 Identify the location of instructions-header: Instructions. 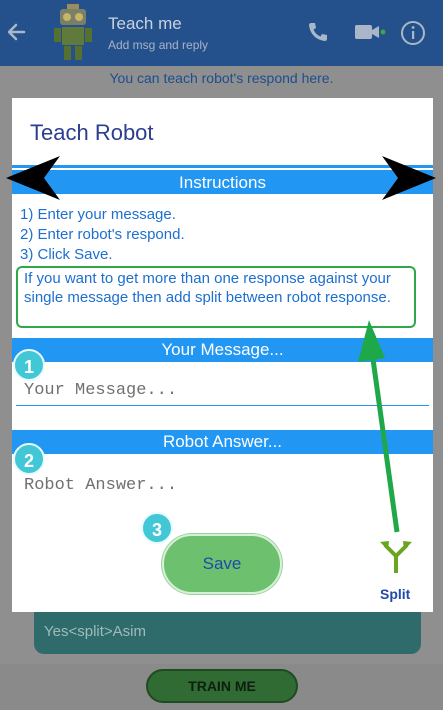
(222, 181).